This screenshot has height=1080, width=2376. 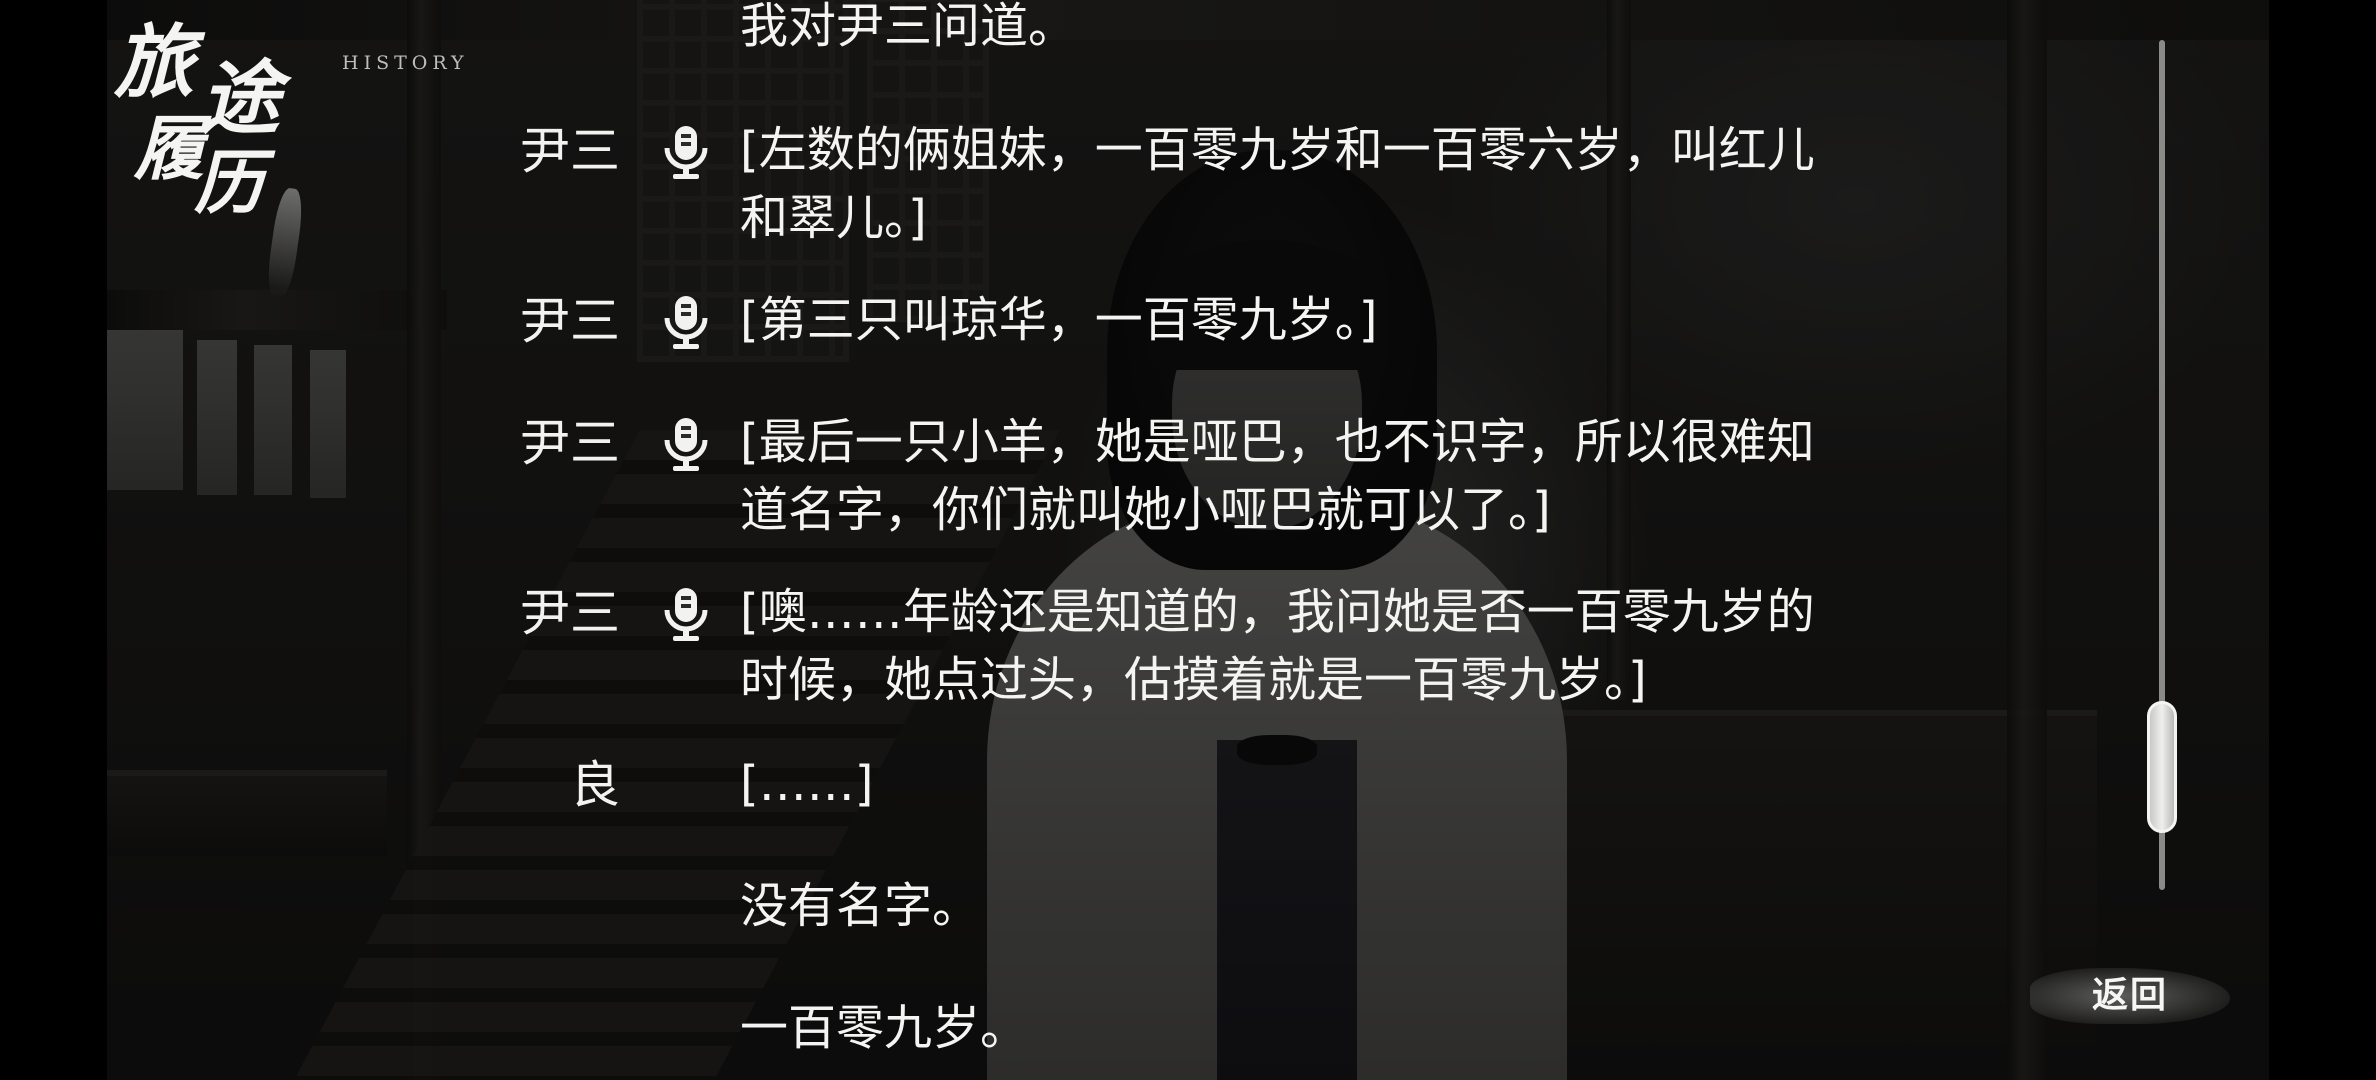 I want to click on speaker-name: 良, so click(x=595, y=785).